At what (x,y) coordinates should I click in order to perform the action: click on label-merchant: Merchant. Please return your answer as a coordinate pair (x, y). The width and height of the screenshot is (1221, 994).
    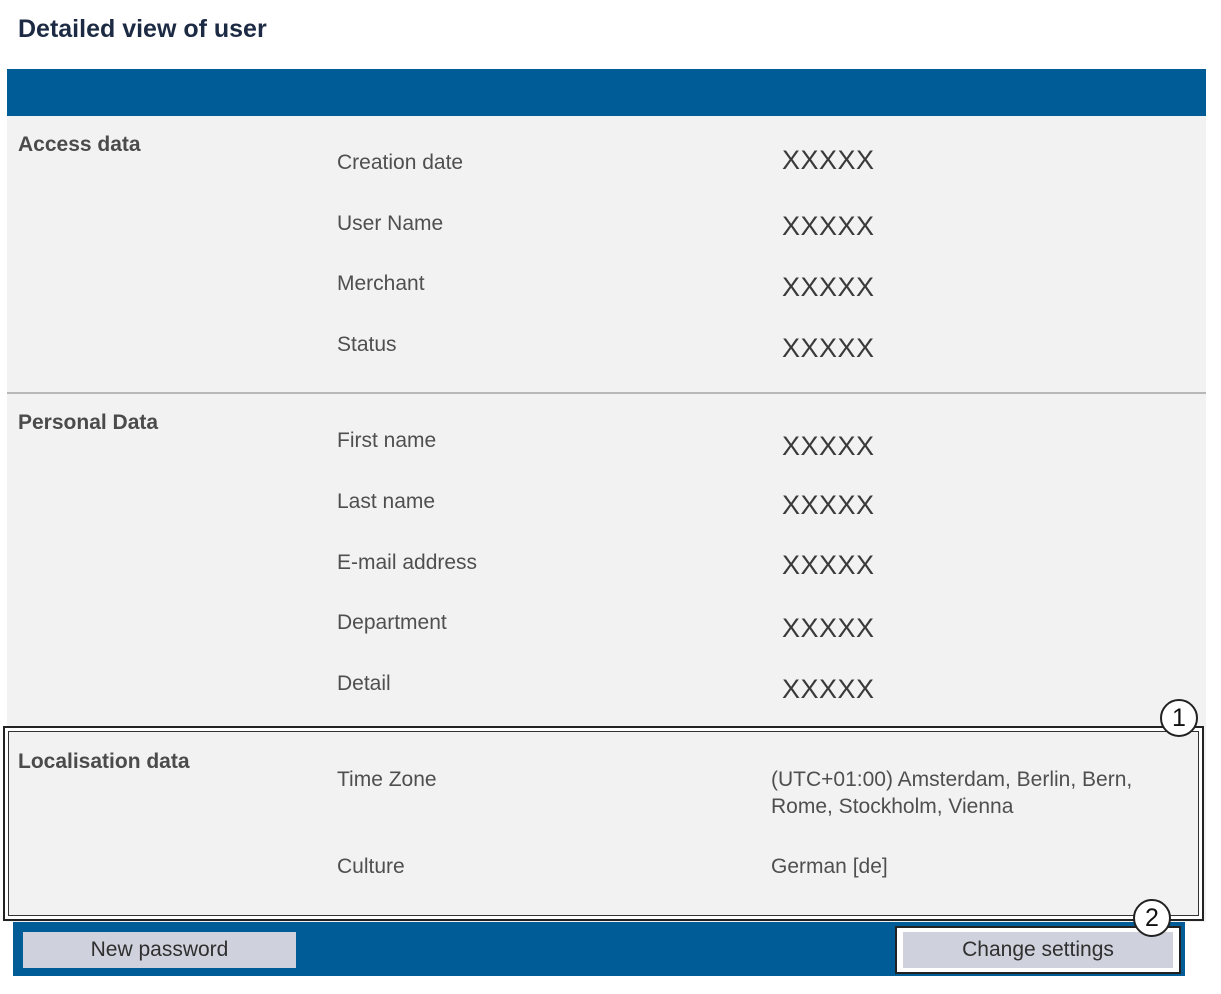
    Looking at the image, I should click on (381, 283).